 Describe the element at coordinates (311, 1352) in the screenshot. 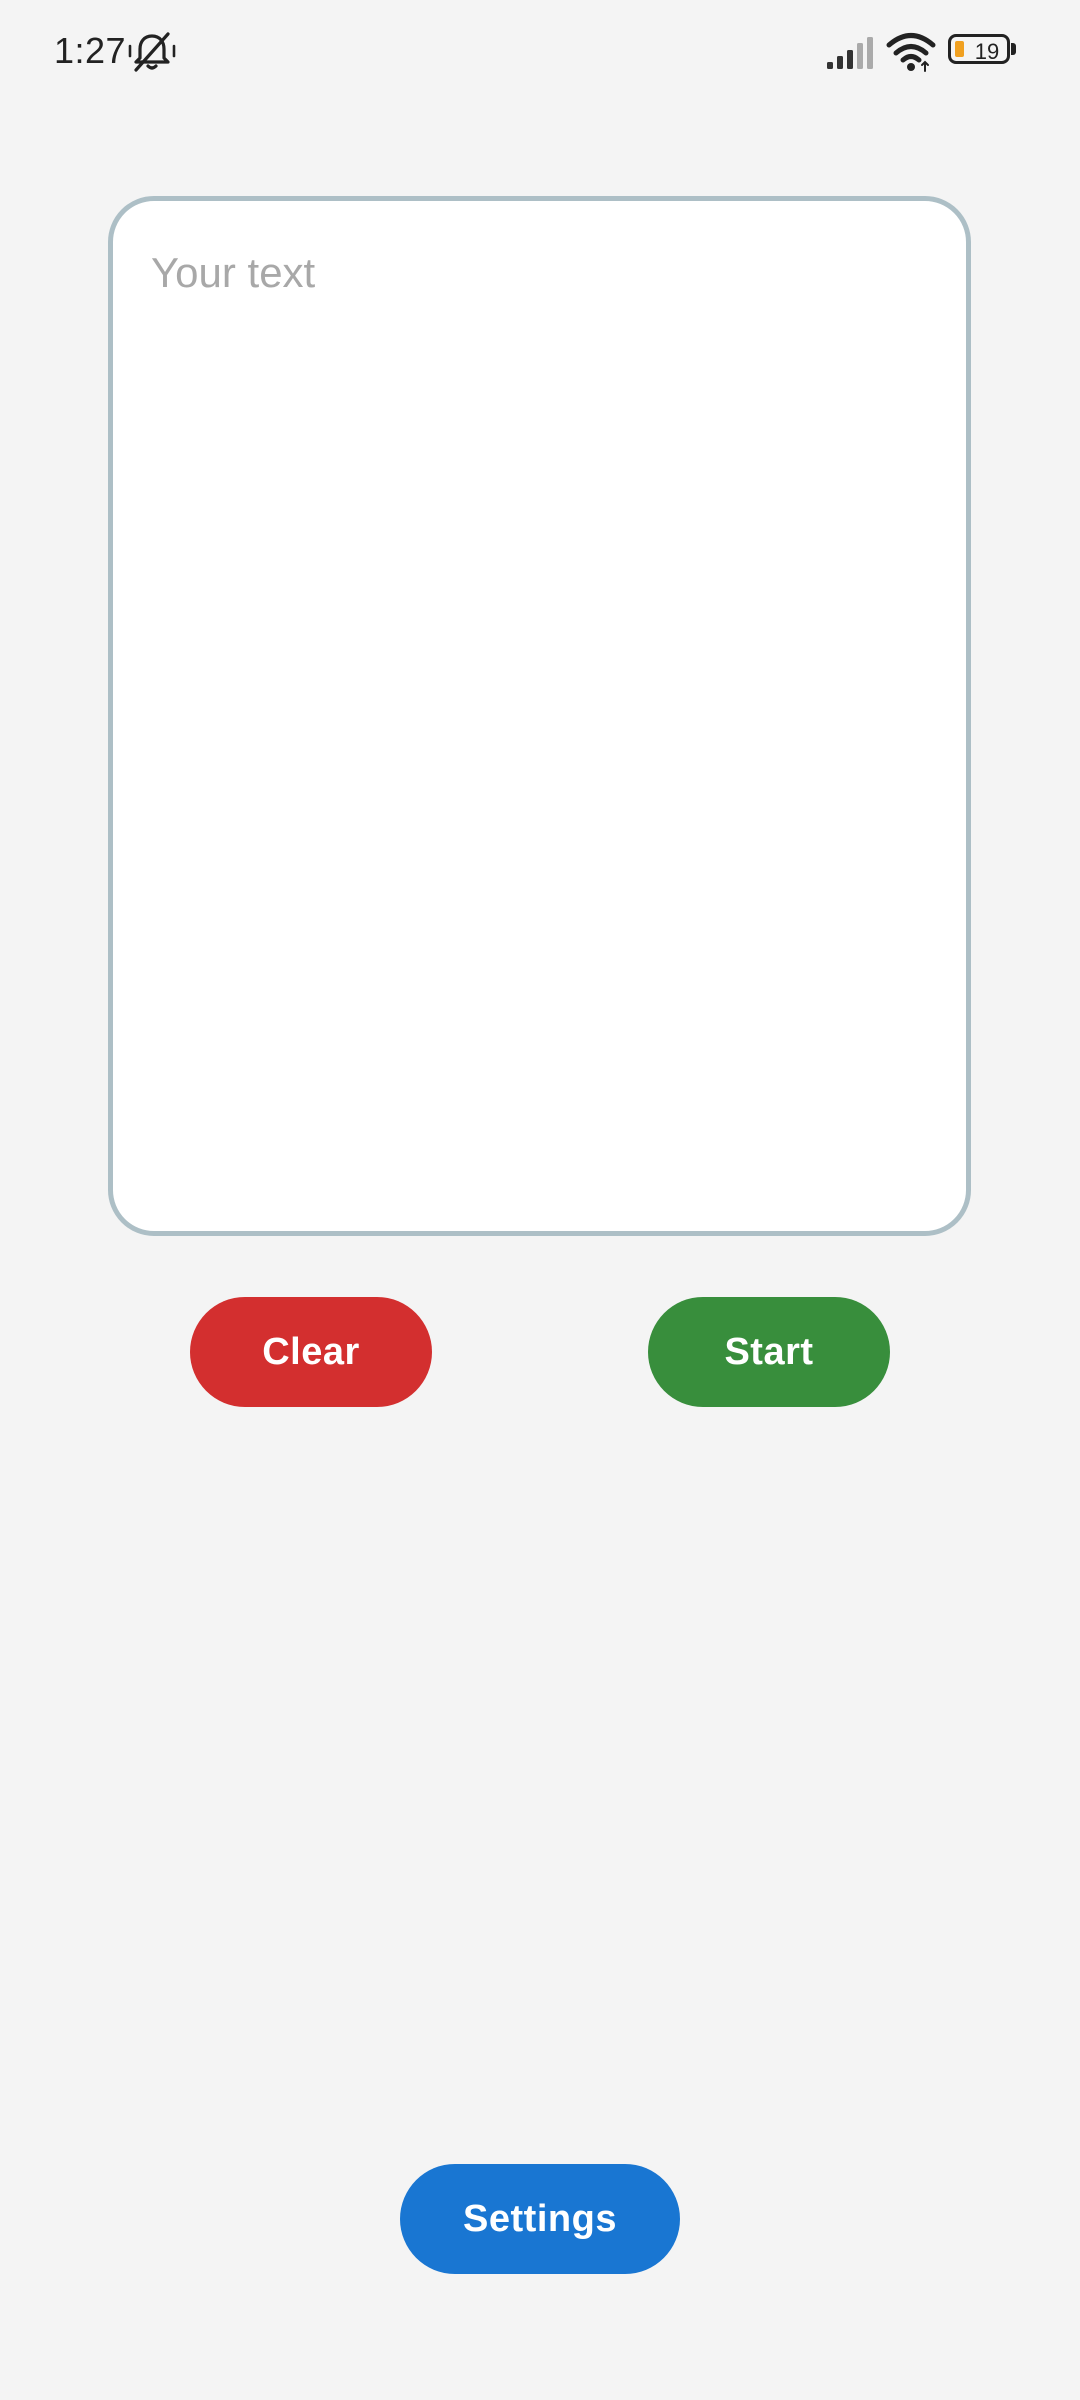

I see `clear-button: Clear` at that location.